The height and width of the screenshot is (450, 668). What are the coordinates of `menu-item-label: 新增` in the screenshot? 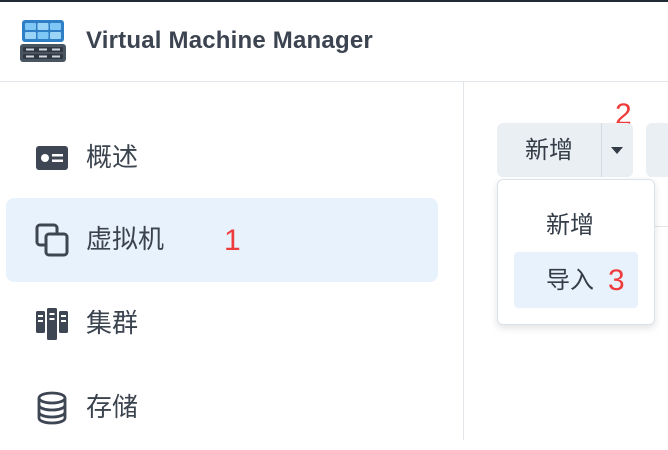 It's located at (570, 225).